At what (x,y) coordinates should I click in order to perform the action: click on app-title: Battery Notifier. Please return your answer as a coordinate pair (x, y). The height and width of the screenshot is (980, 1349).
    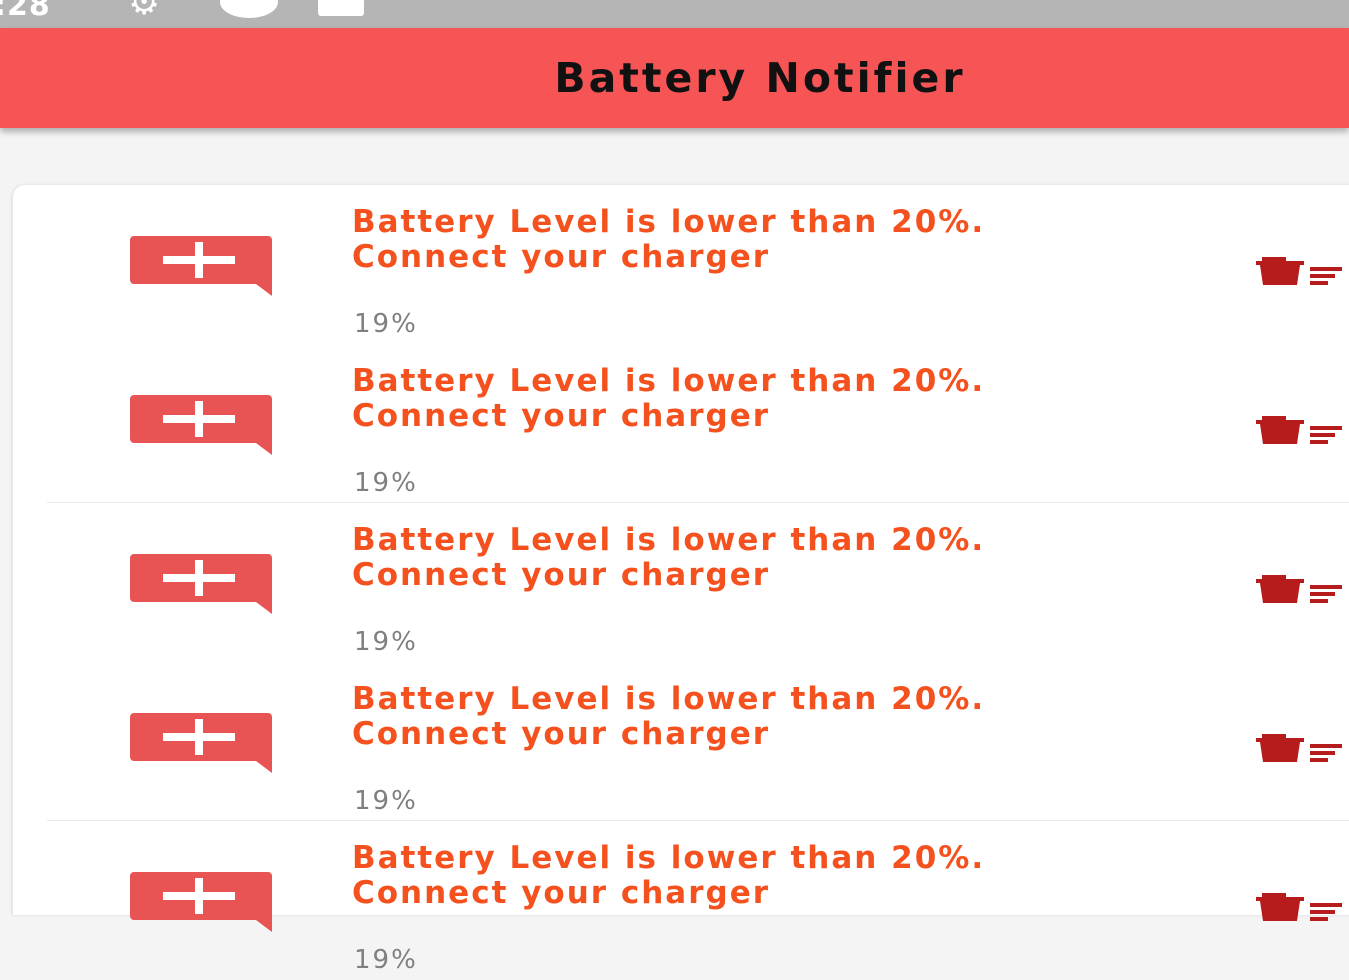
    Looking at the image, I should click on (760, 78).